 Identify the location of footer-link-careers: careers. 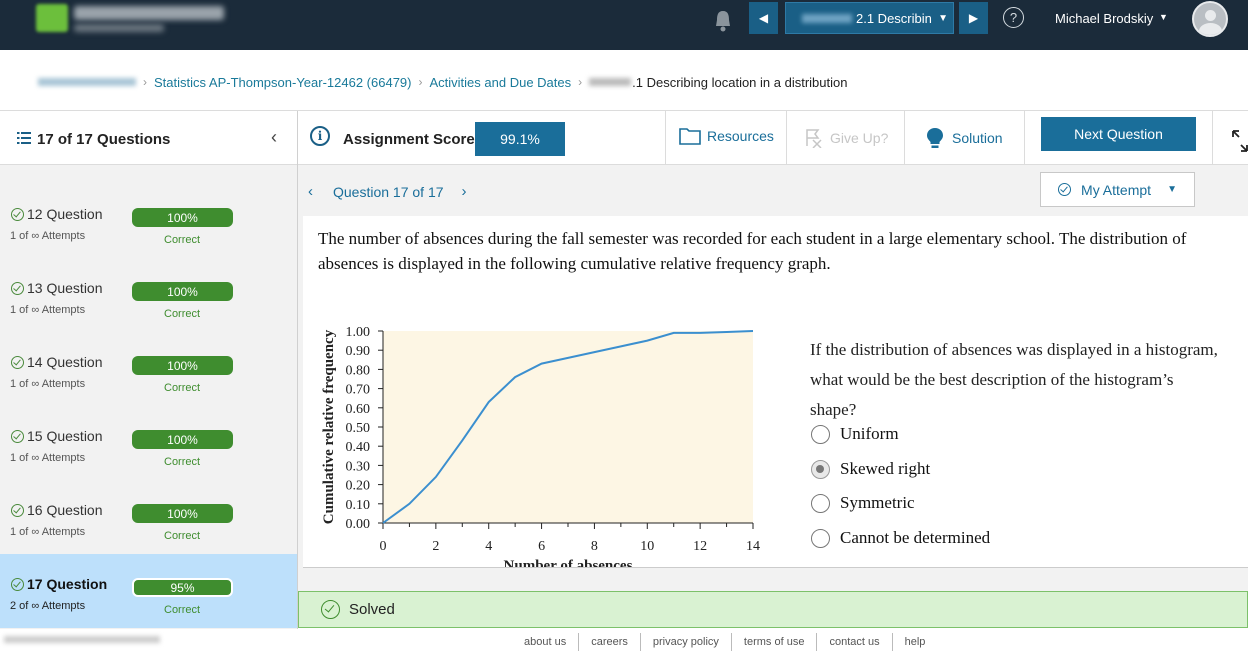
(610, 642).